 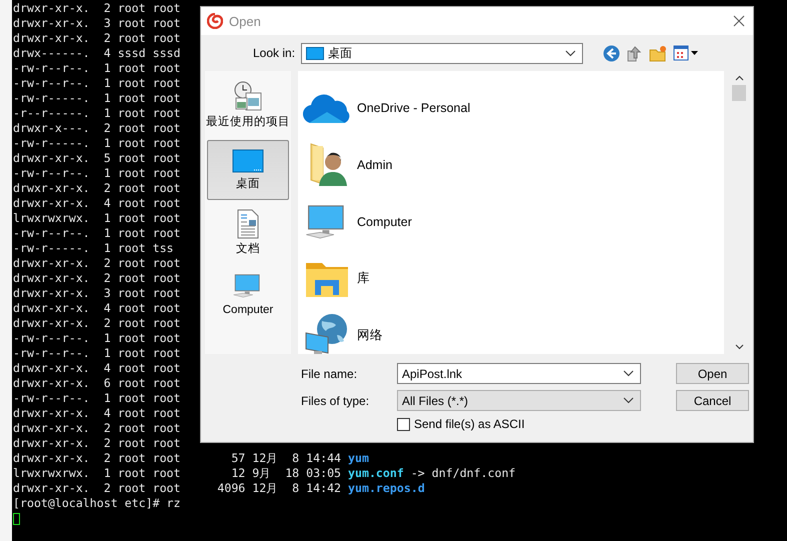 What do you see at coordinates (358, 458) in the screenshot?
I see `file-name-text: yum` at bounding box center [358, 458].